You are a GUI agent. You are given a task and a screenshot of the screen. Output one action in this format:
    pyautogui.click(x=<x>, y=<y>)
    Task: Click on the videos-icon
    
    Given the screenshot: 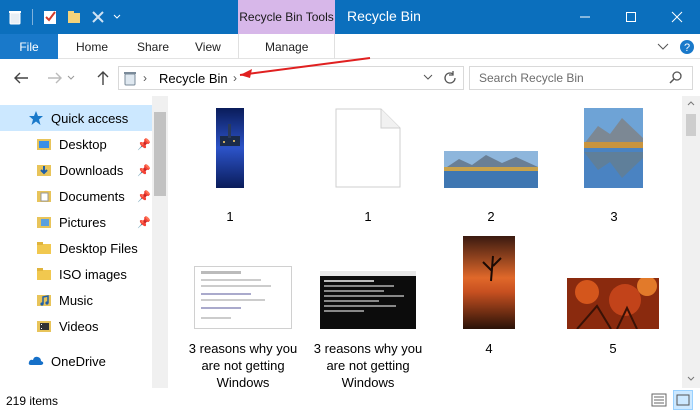 What is the action you would take?
    pyautogui.click(x=44, y=326)
    